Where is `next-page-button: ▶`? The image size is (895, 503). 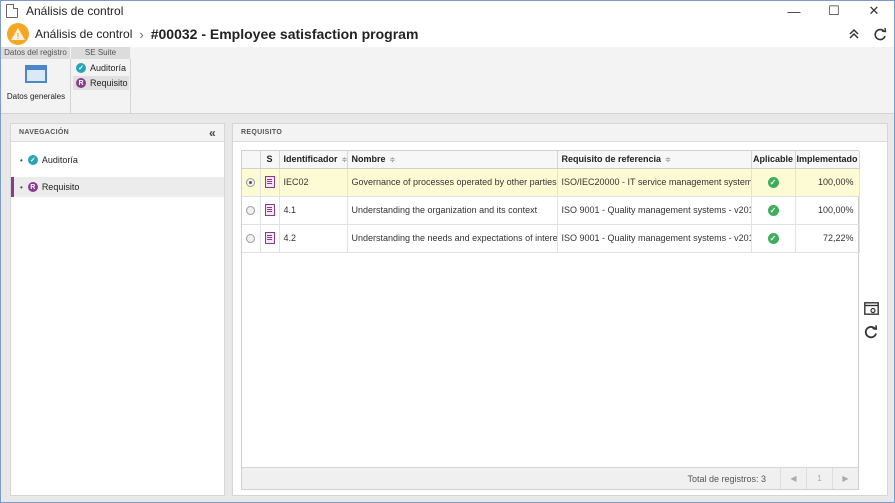 next-page-button: ▶ is located at coordinates (845, 478).